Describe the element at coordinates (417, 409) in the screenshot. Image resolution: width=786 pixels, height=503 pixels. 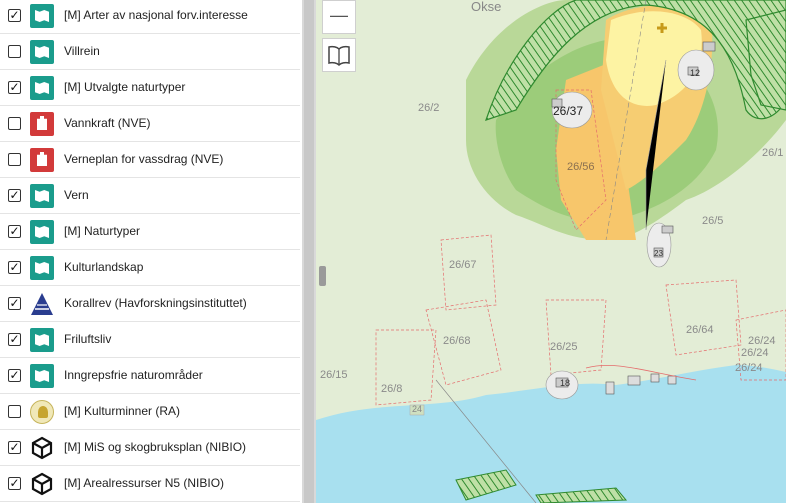
I see `house-number-label: 24` at that location.